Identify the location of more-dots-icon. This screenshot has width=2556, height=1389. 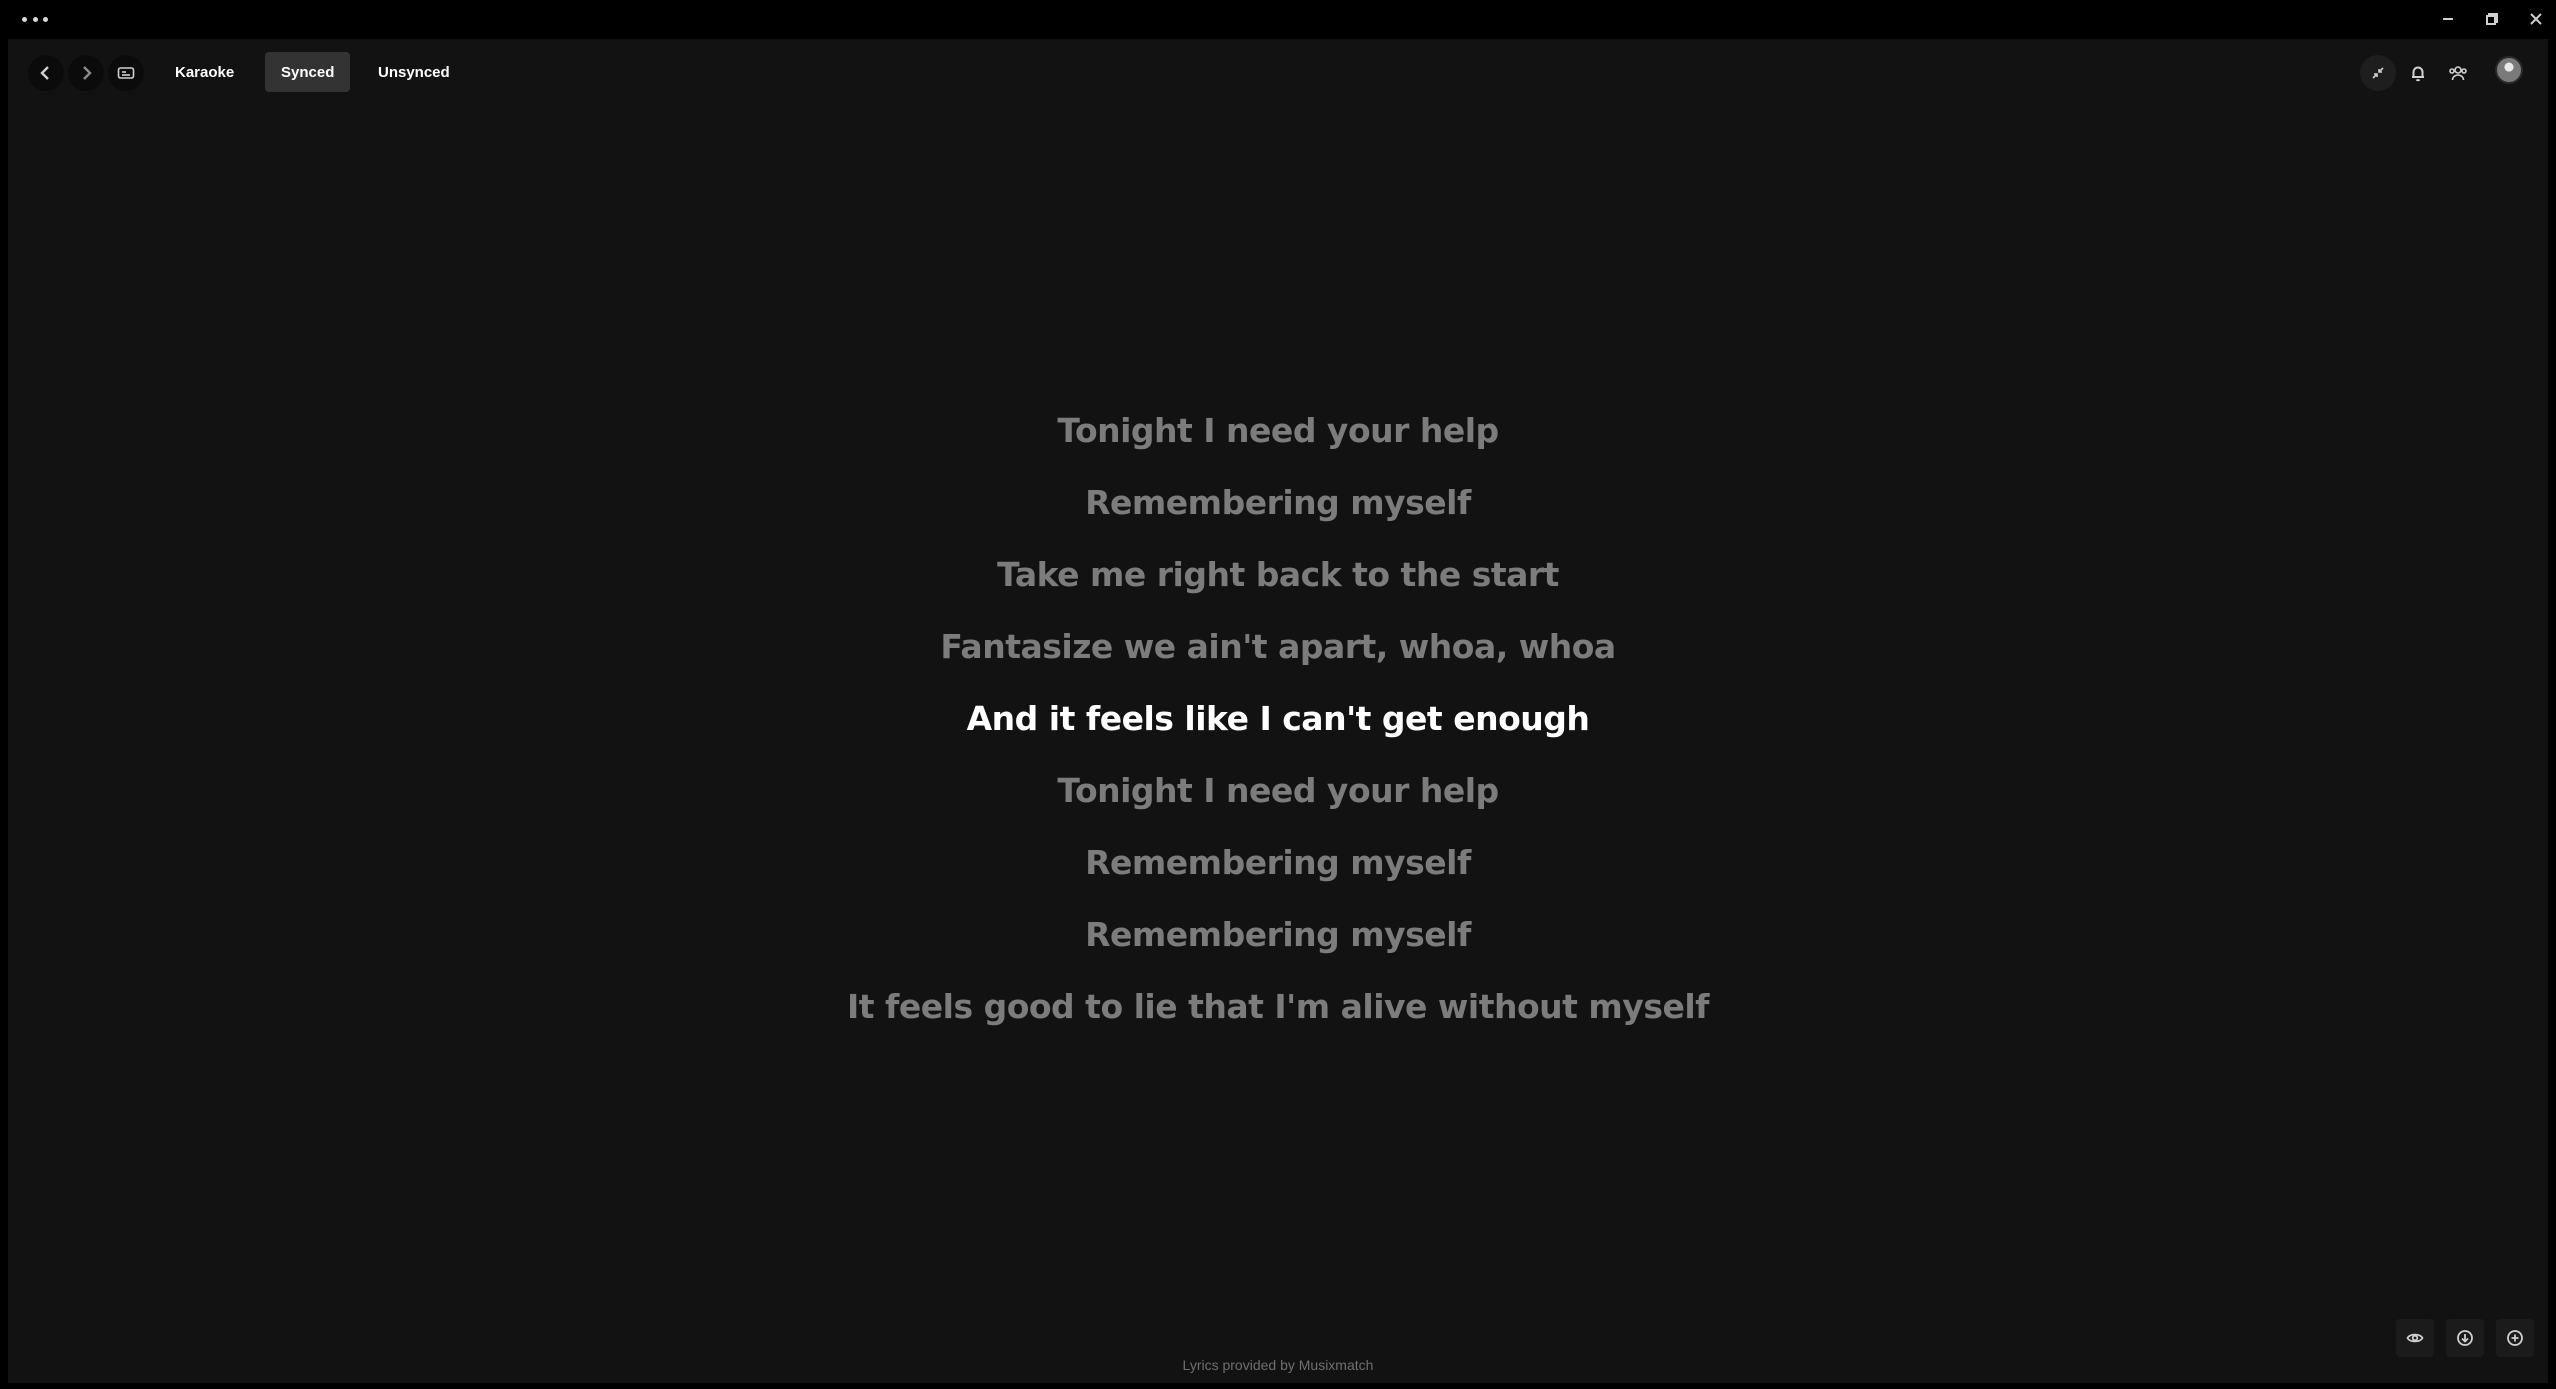
(35, 19).